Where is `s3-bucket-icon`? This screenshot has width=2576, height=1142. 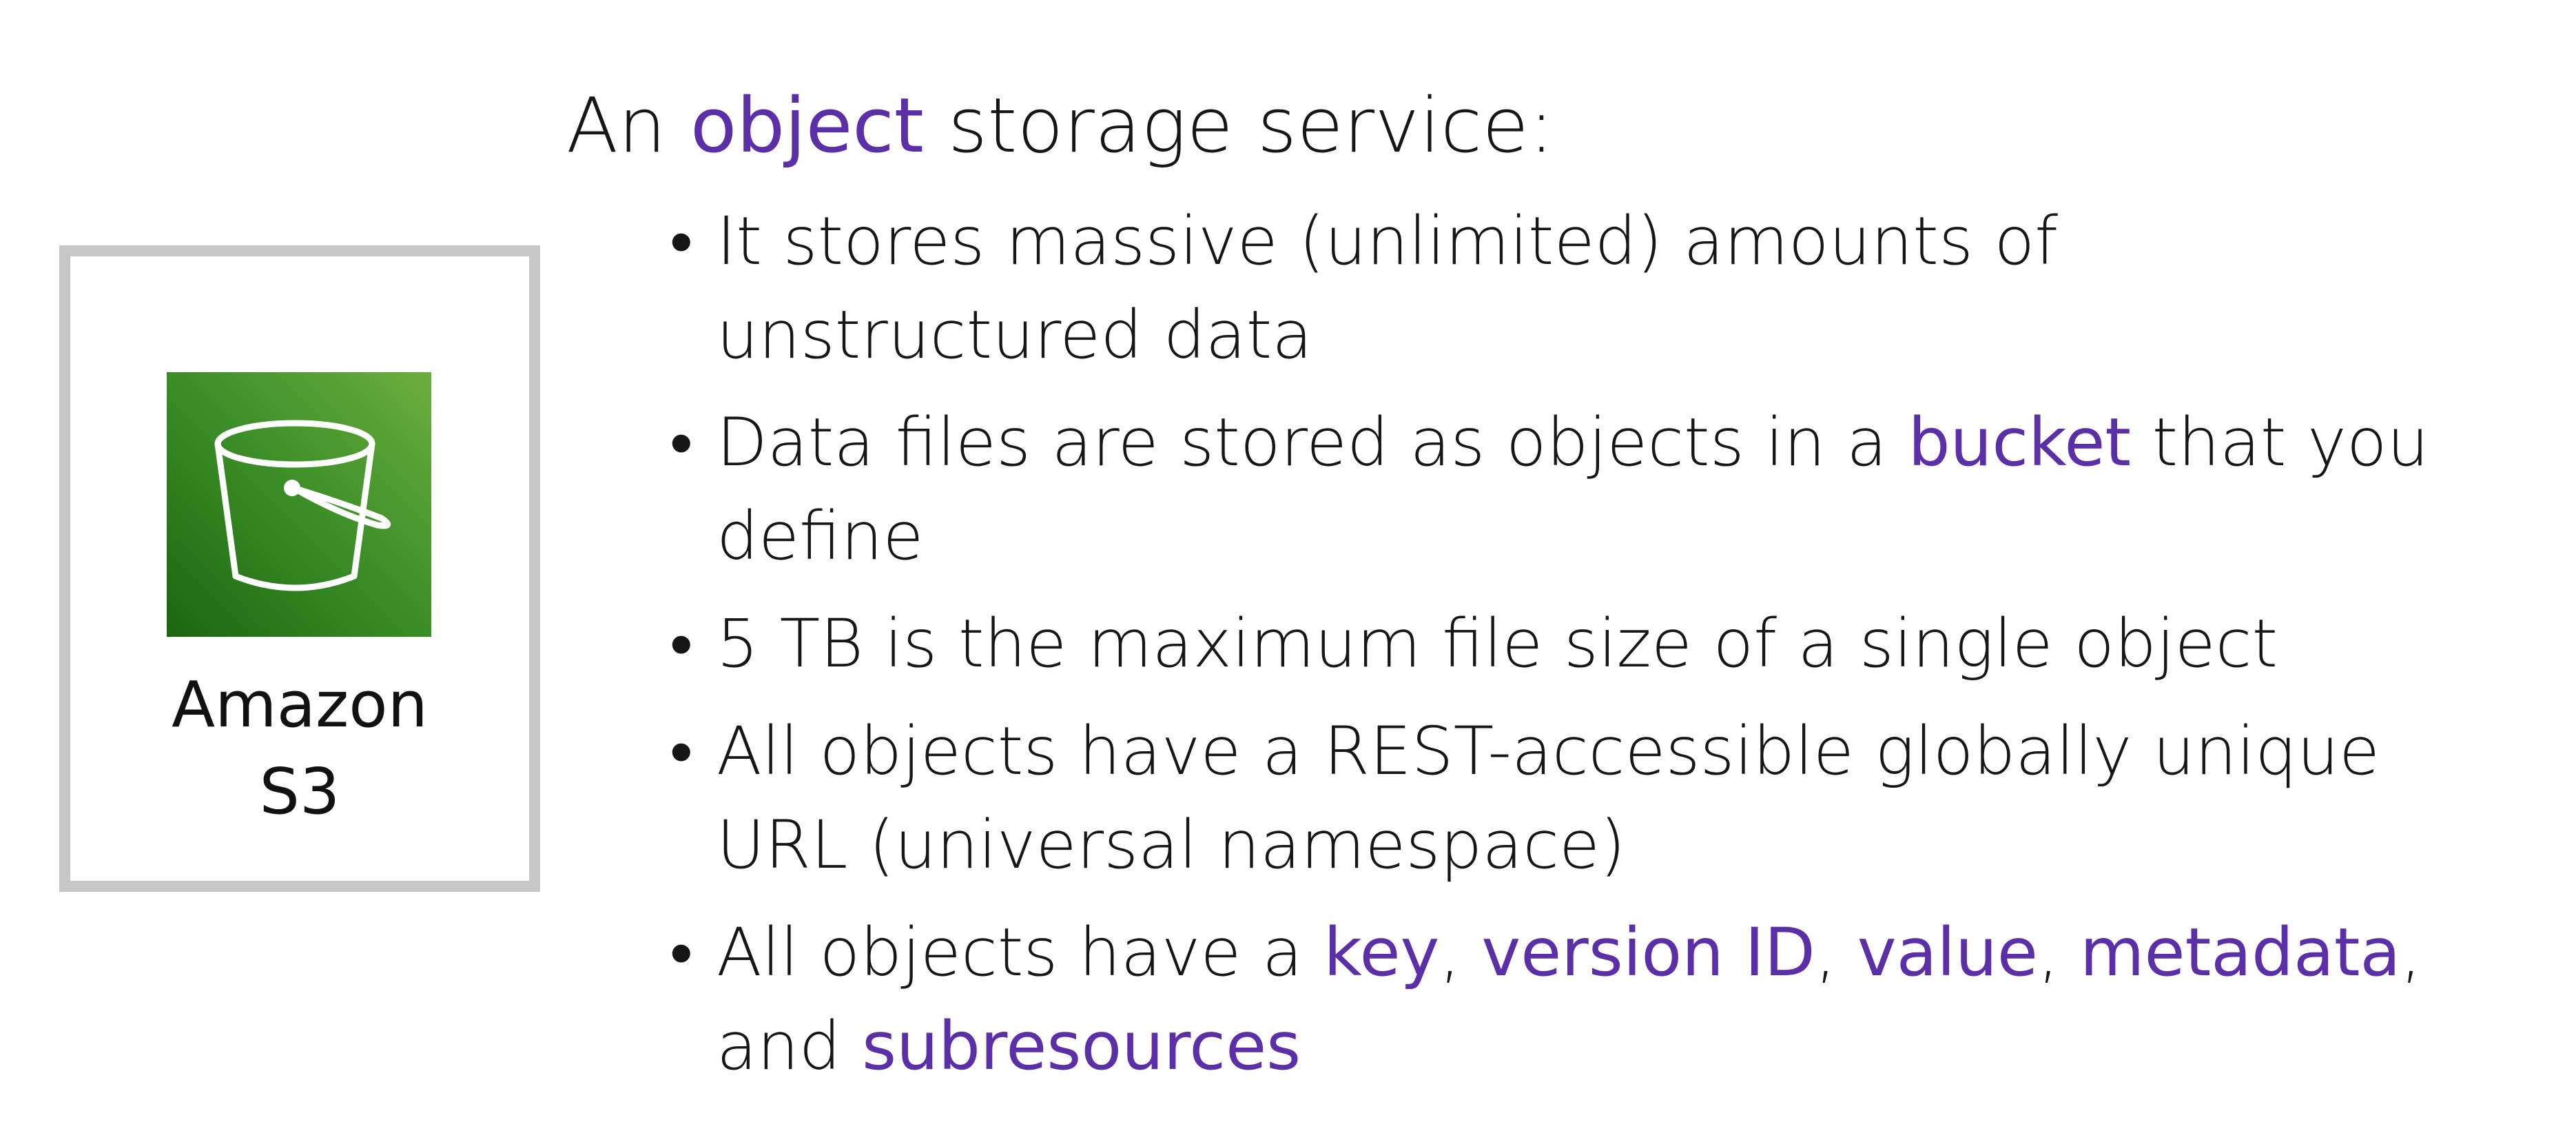 s3-bucket-icon is located at coordinates (299, 504).